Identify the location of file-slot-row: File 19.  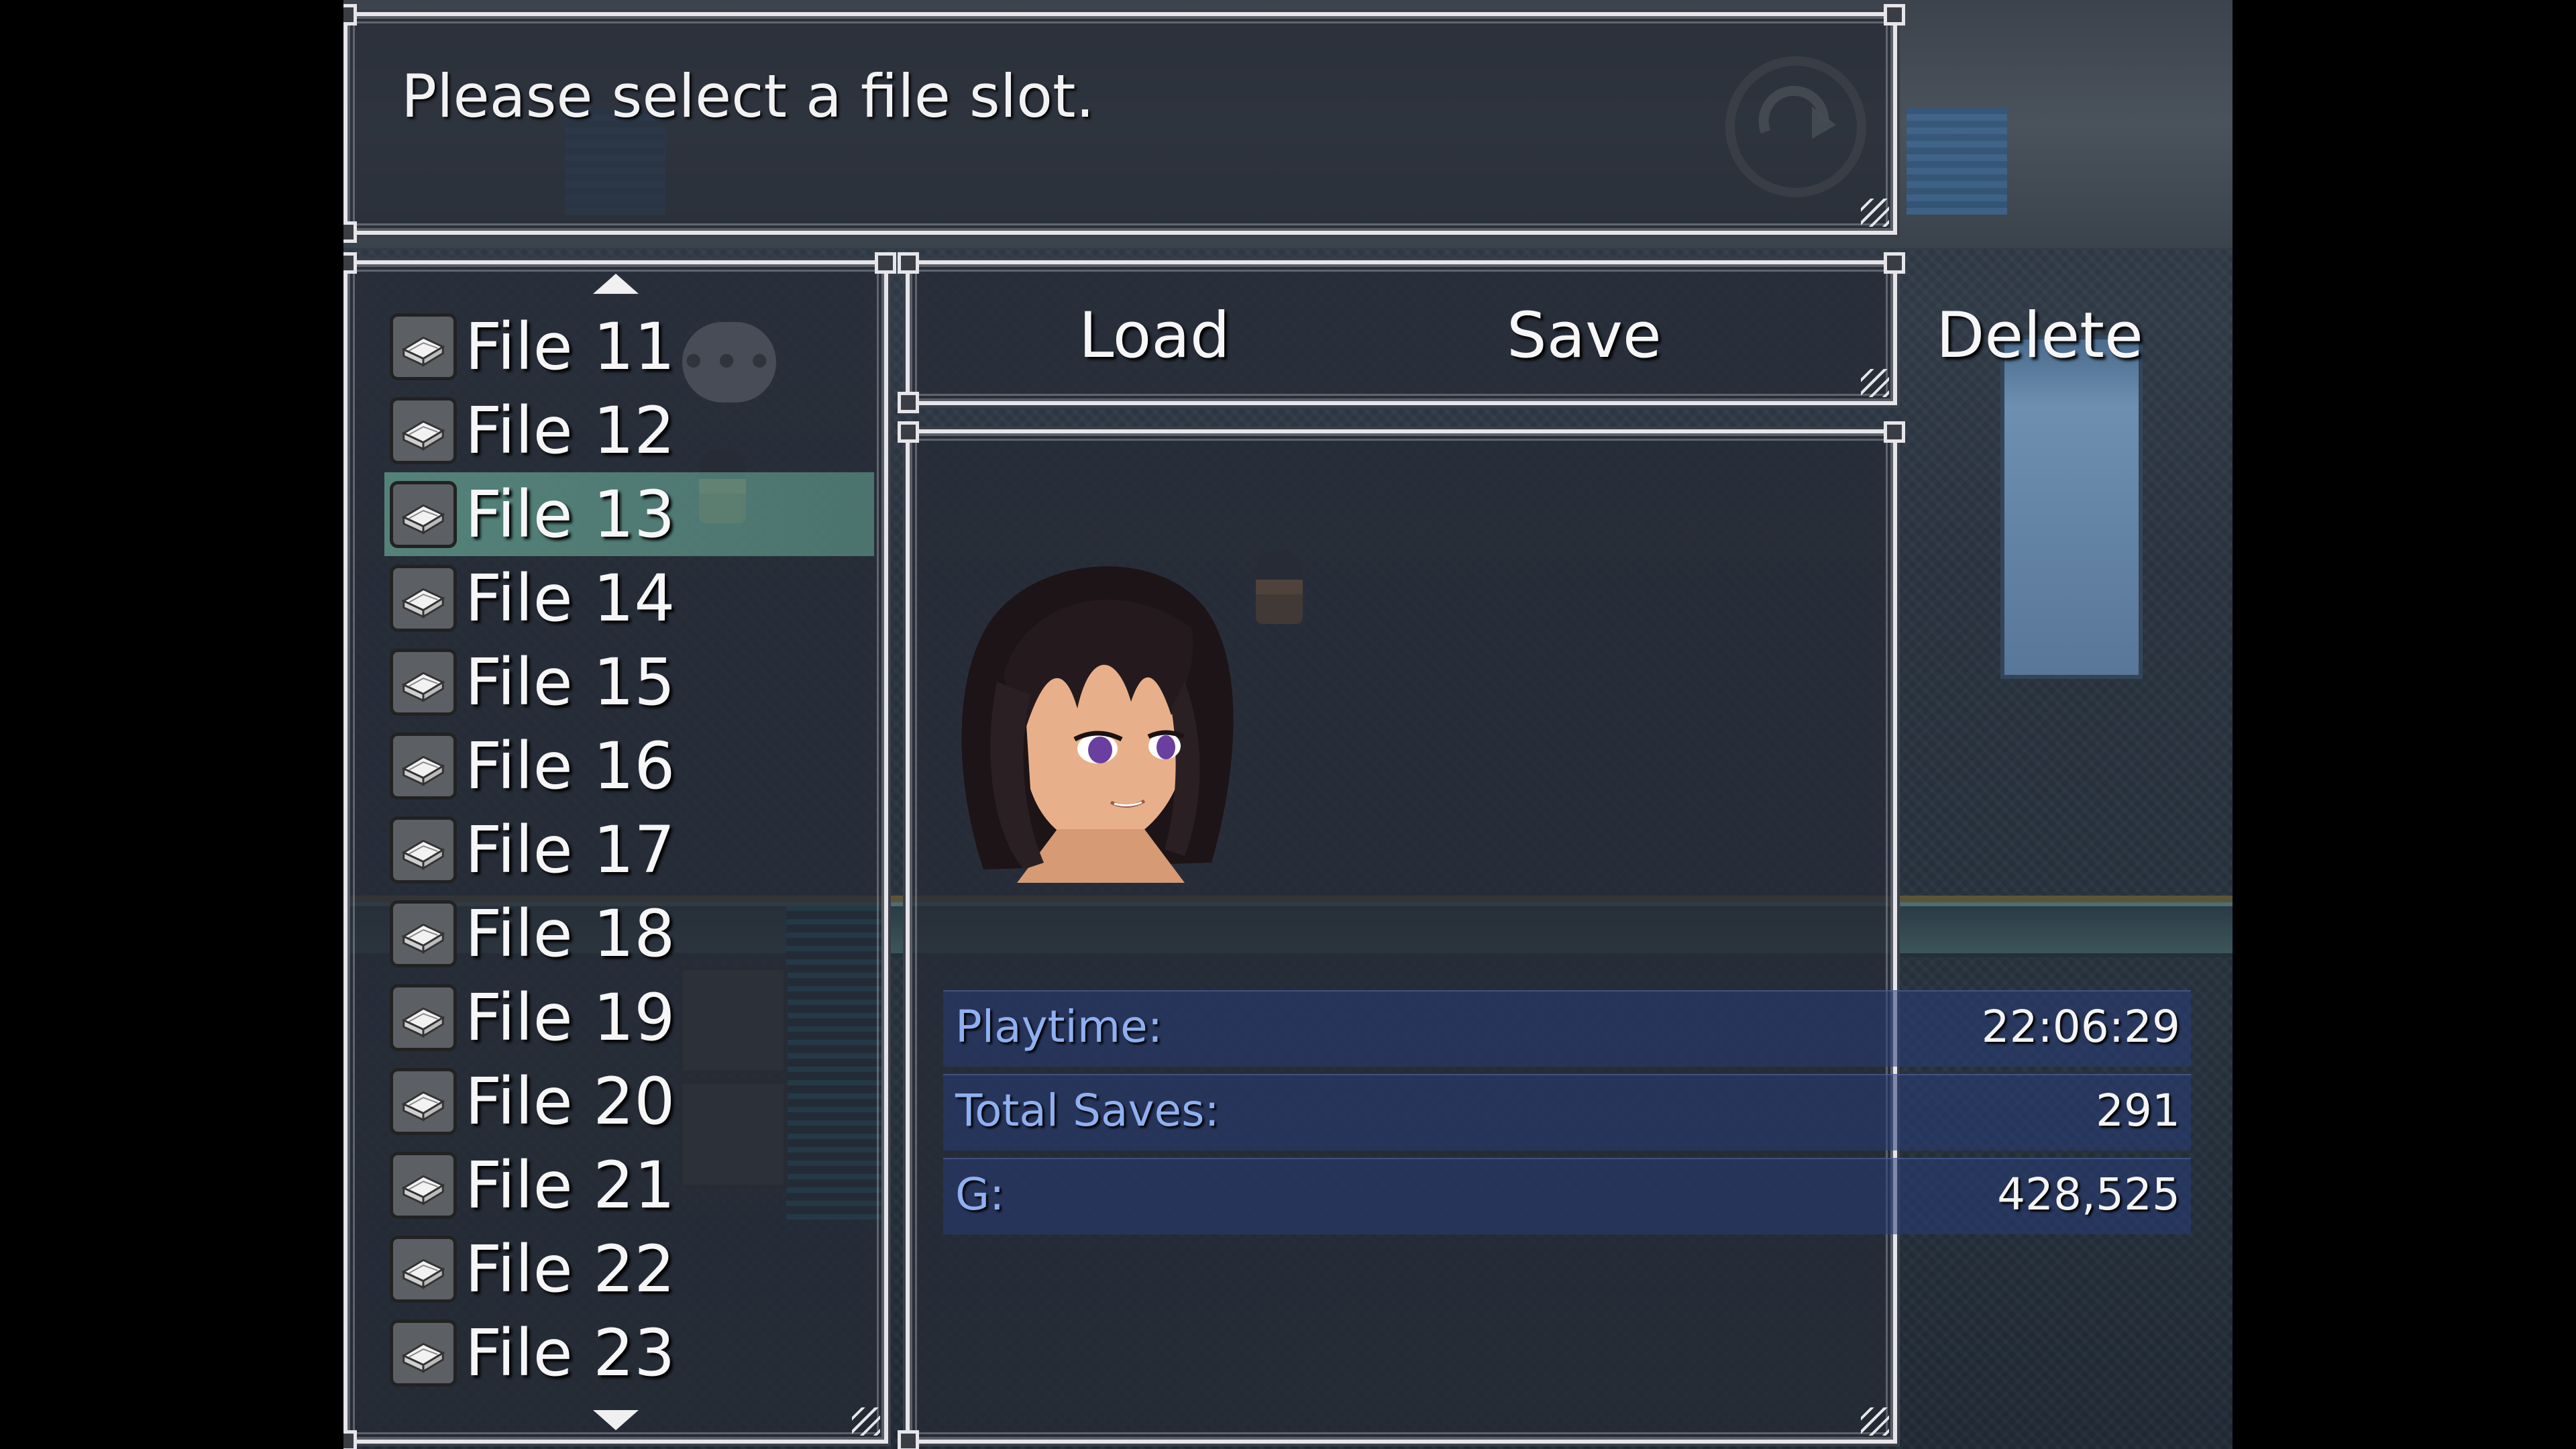
(629, 1017).